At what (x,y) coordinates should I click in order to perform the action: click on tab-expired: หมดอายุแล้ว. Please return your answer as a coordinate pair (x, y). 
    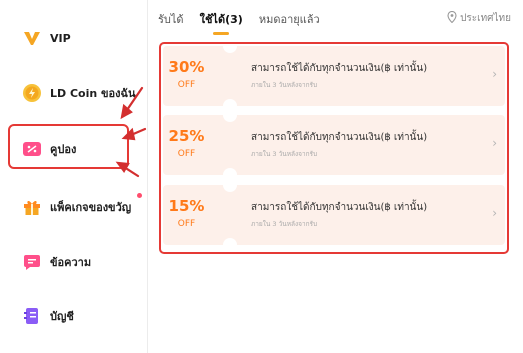
    Looking at the image, I should click on (289, 19).